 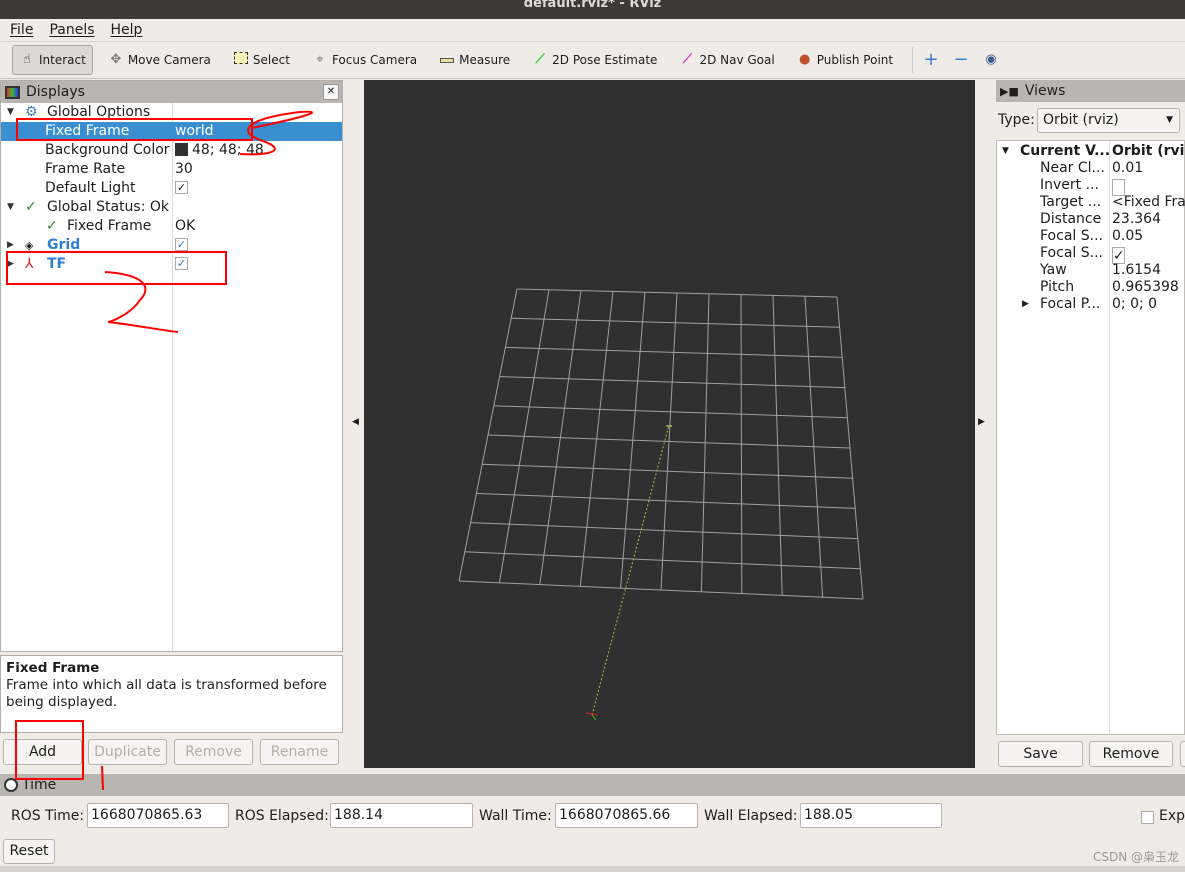 I want to click on fixed-frame-value: world, so click(x=194, y=131).